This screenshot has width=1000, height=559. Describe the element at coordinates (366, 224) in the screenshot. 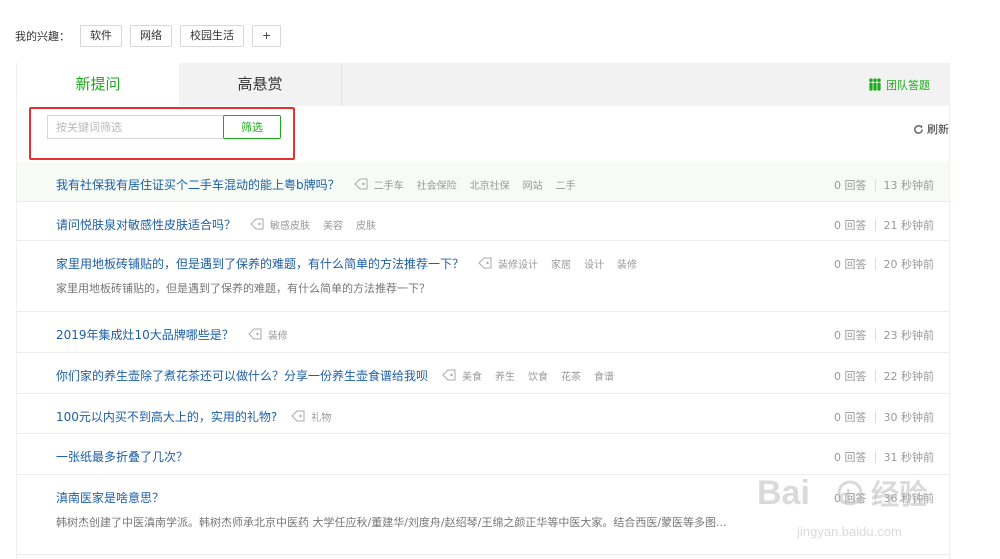

I see `question-tag: 皮肤` at that location.